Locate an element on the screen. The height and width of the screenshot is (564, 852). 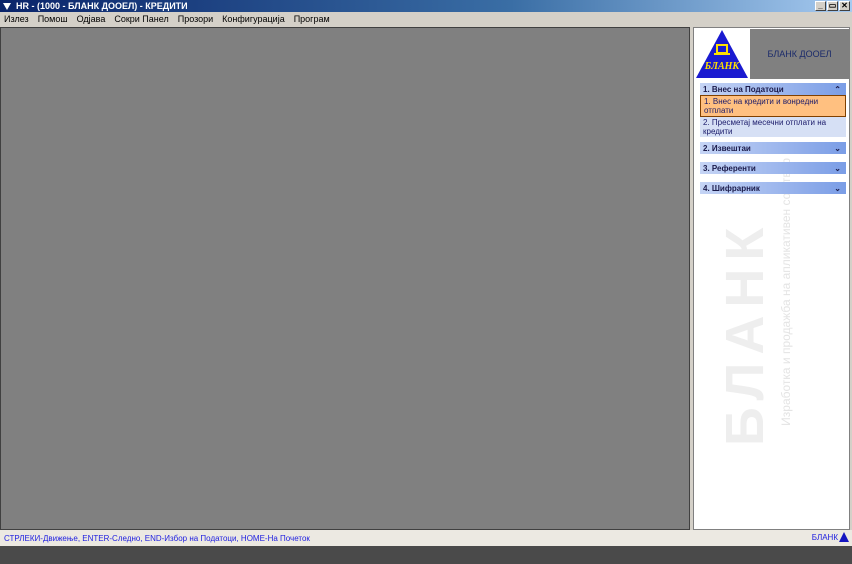
chevron-up-double-icon: ⌃ is located at coordinates (837, 89).